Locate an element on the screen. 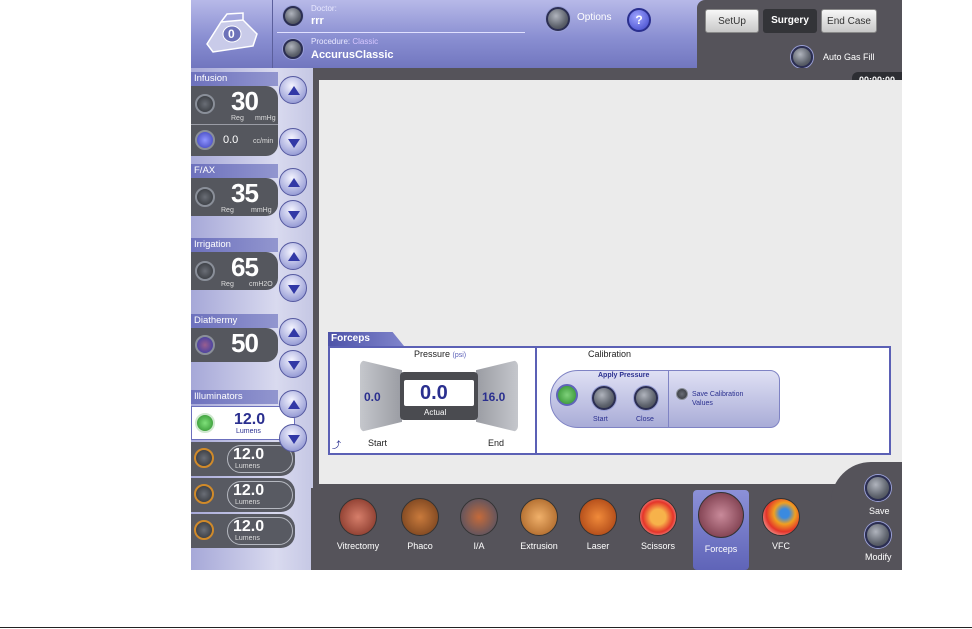  forceps-divider is located at coordinates (536, 400).